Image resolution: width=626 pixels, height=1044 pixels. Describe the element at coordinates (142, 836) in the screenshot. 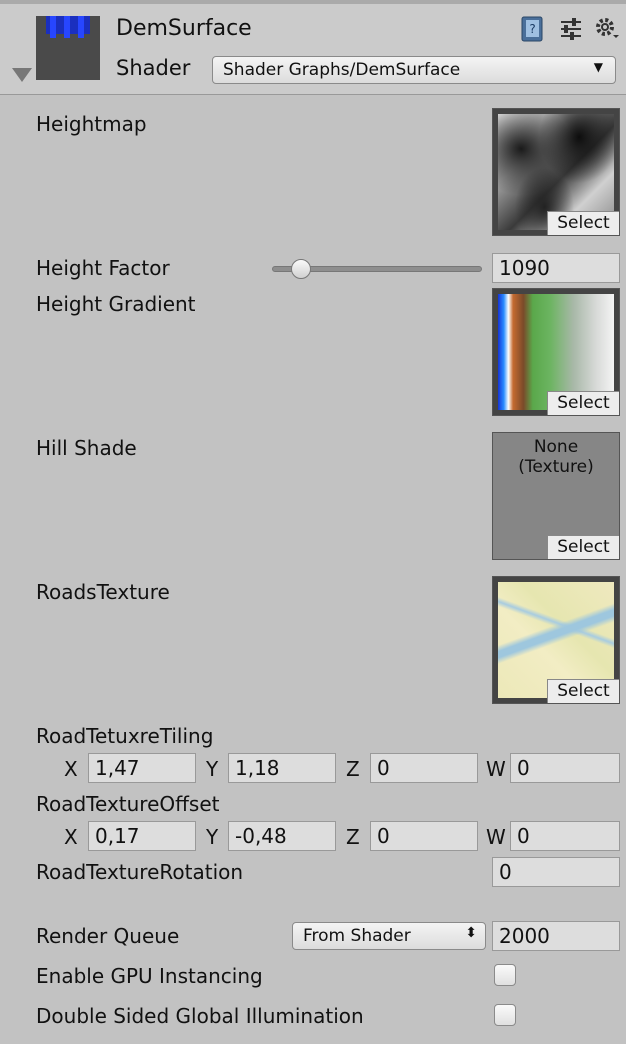

I see `offset-x-field: 0,17` at that location.